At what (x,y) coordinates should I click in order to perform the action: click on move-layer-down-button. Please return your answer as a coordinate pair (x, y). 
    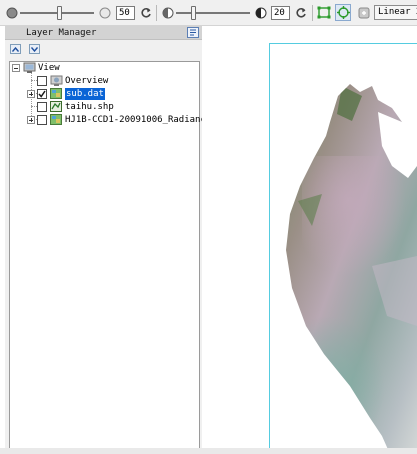
    Looking at the image, I should click on (34, 49).